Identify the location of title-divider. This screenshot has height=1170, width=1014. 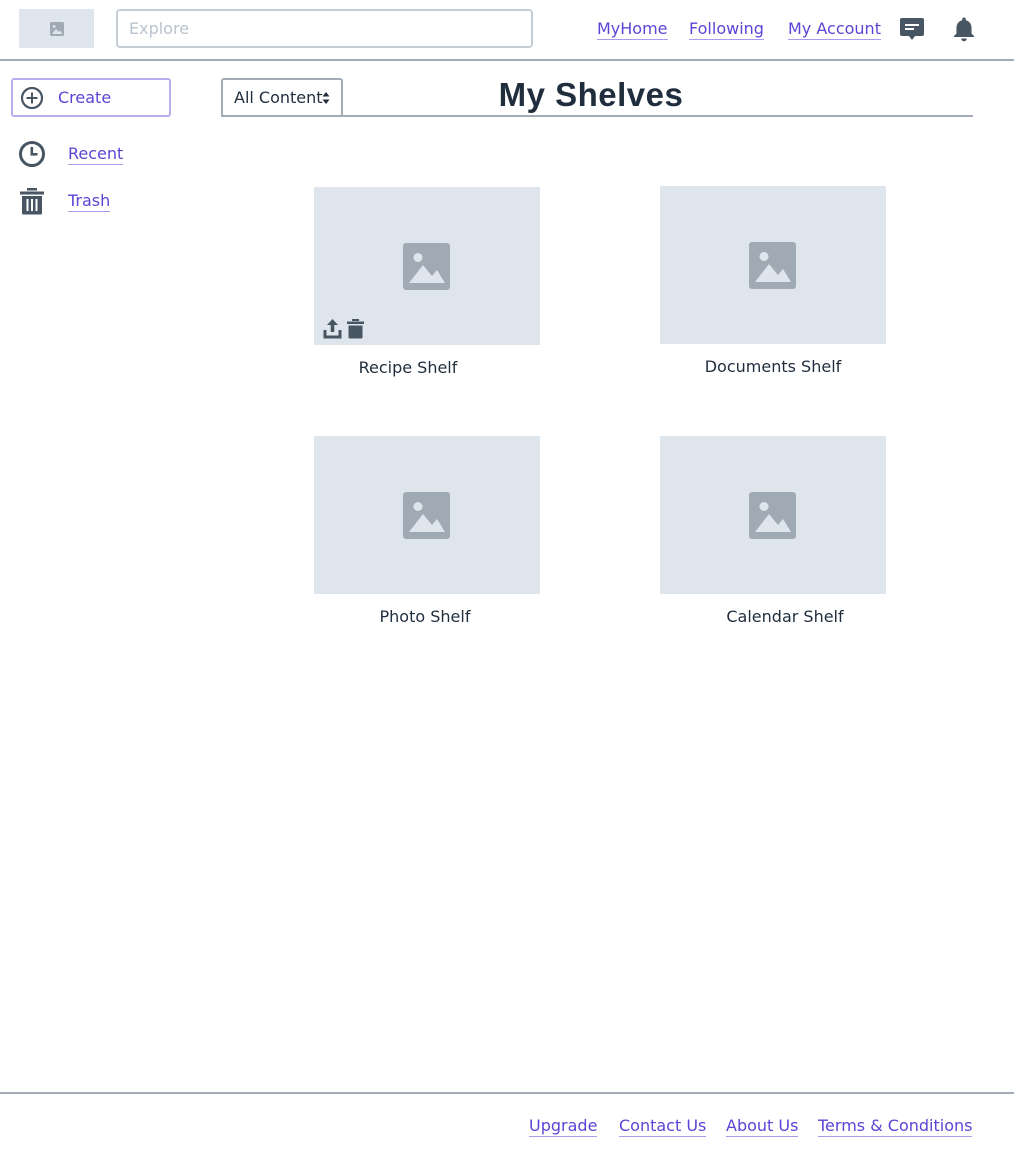
(597, 116).